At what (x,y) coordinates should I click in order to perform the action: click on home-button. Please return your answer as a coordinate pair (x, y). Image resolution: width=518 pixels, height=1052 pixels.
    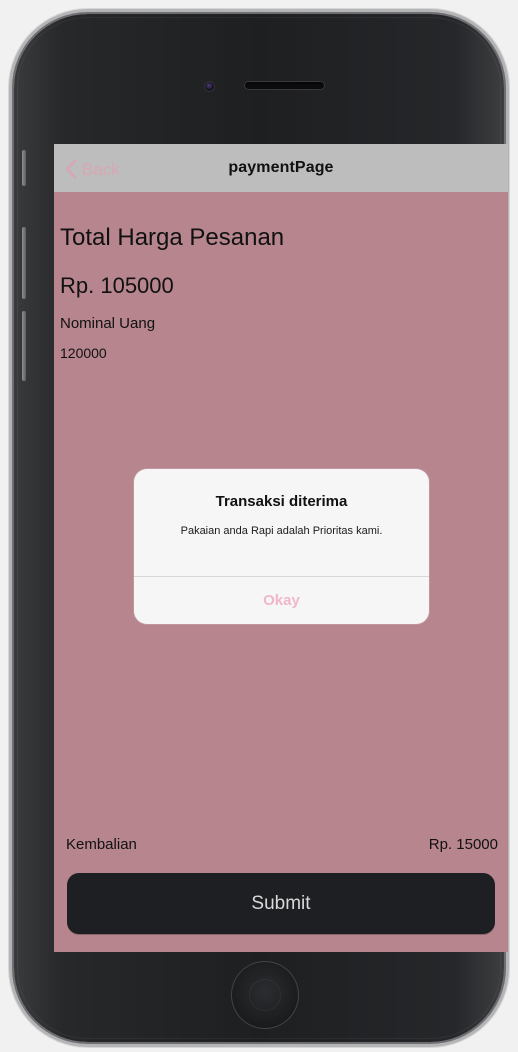
    Looking at the image, I should click on (265, 995).